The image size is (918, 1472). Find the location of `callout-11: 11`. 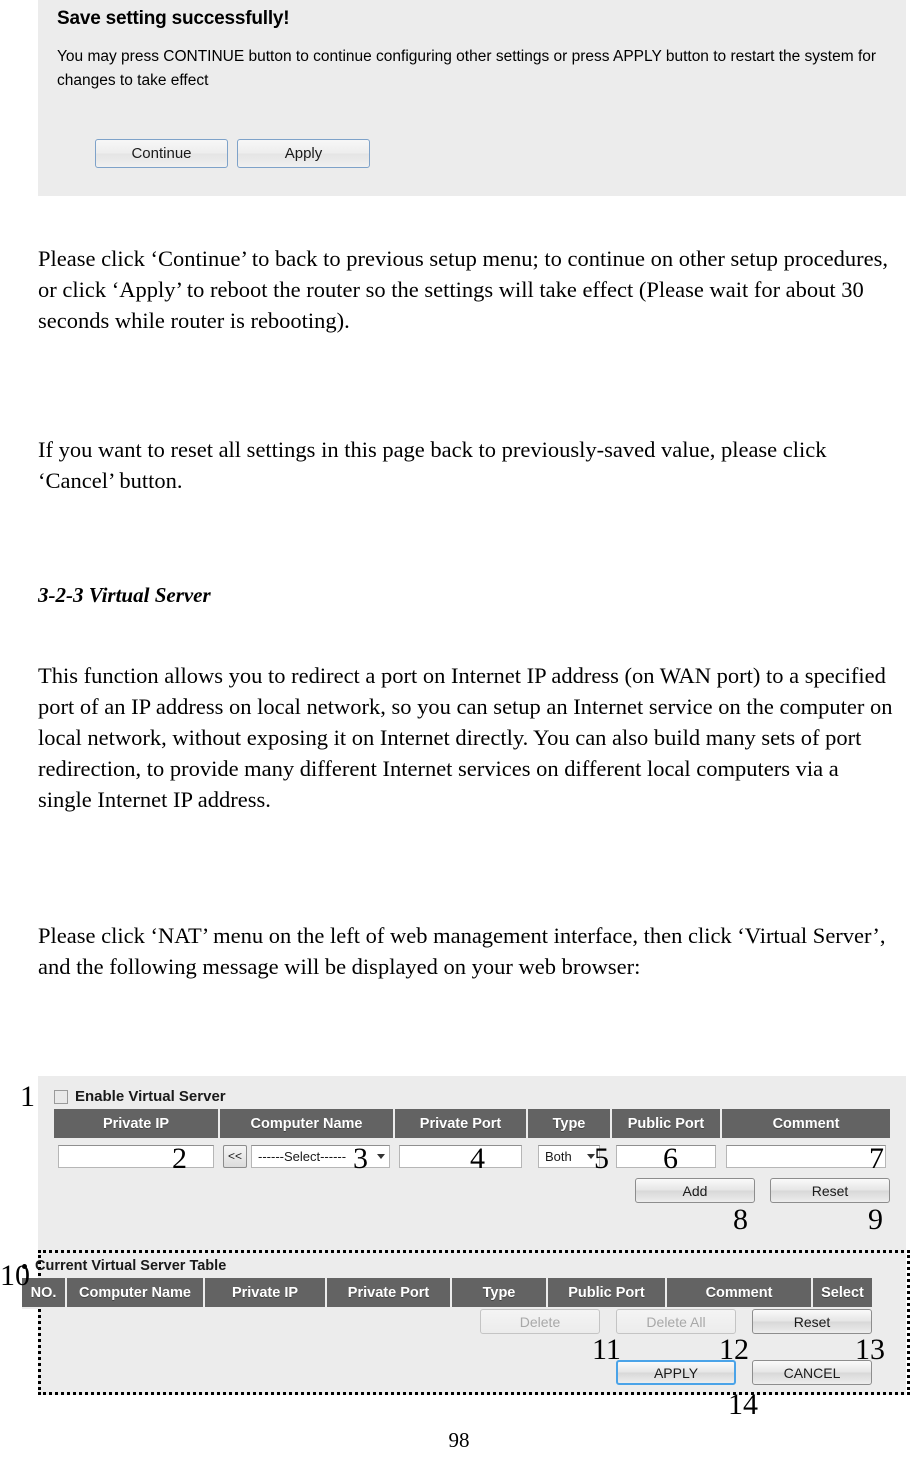

callout-11: 11 is located at coordinates (606, 1349).